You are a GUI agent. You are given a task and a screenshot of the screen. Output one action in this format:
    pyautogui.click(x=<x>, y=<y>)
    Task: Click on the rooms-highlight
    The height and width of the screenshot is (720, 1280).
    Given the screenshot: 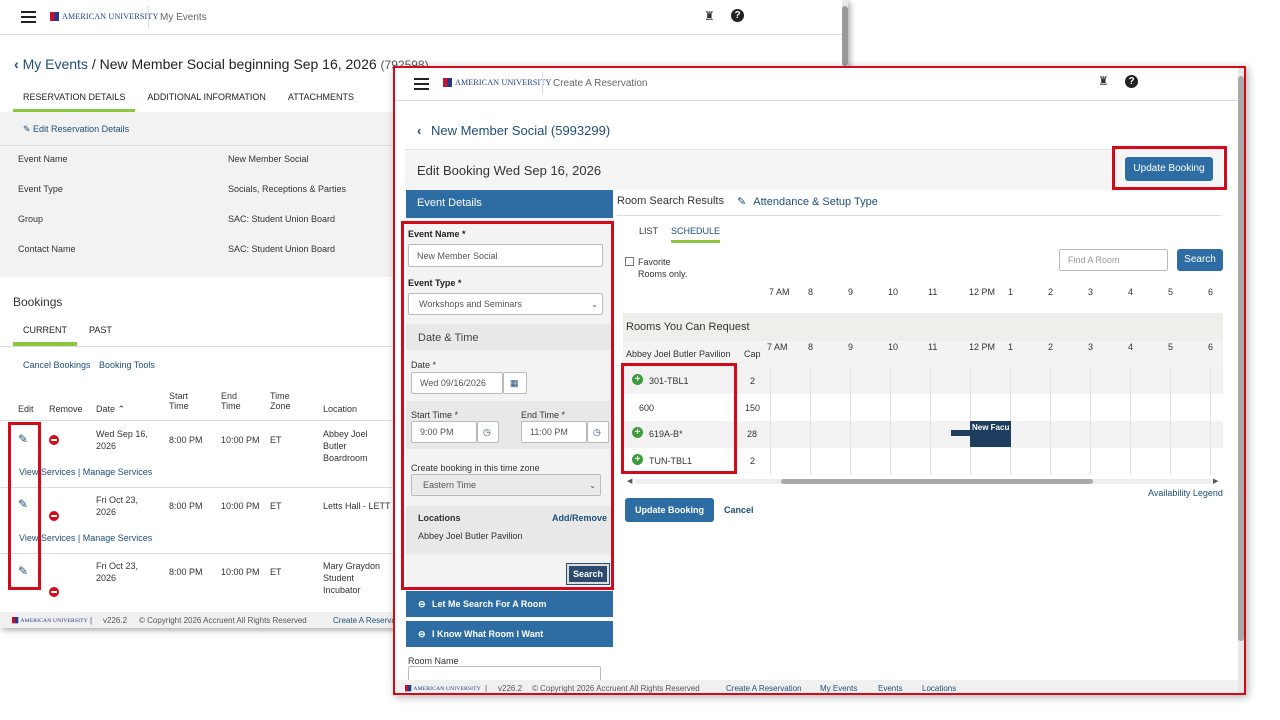 What is the action you would take?
    pyautogui.click(x=679, y=418)
    